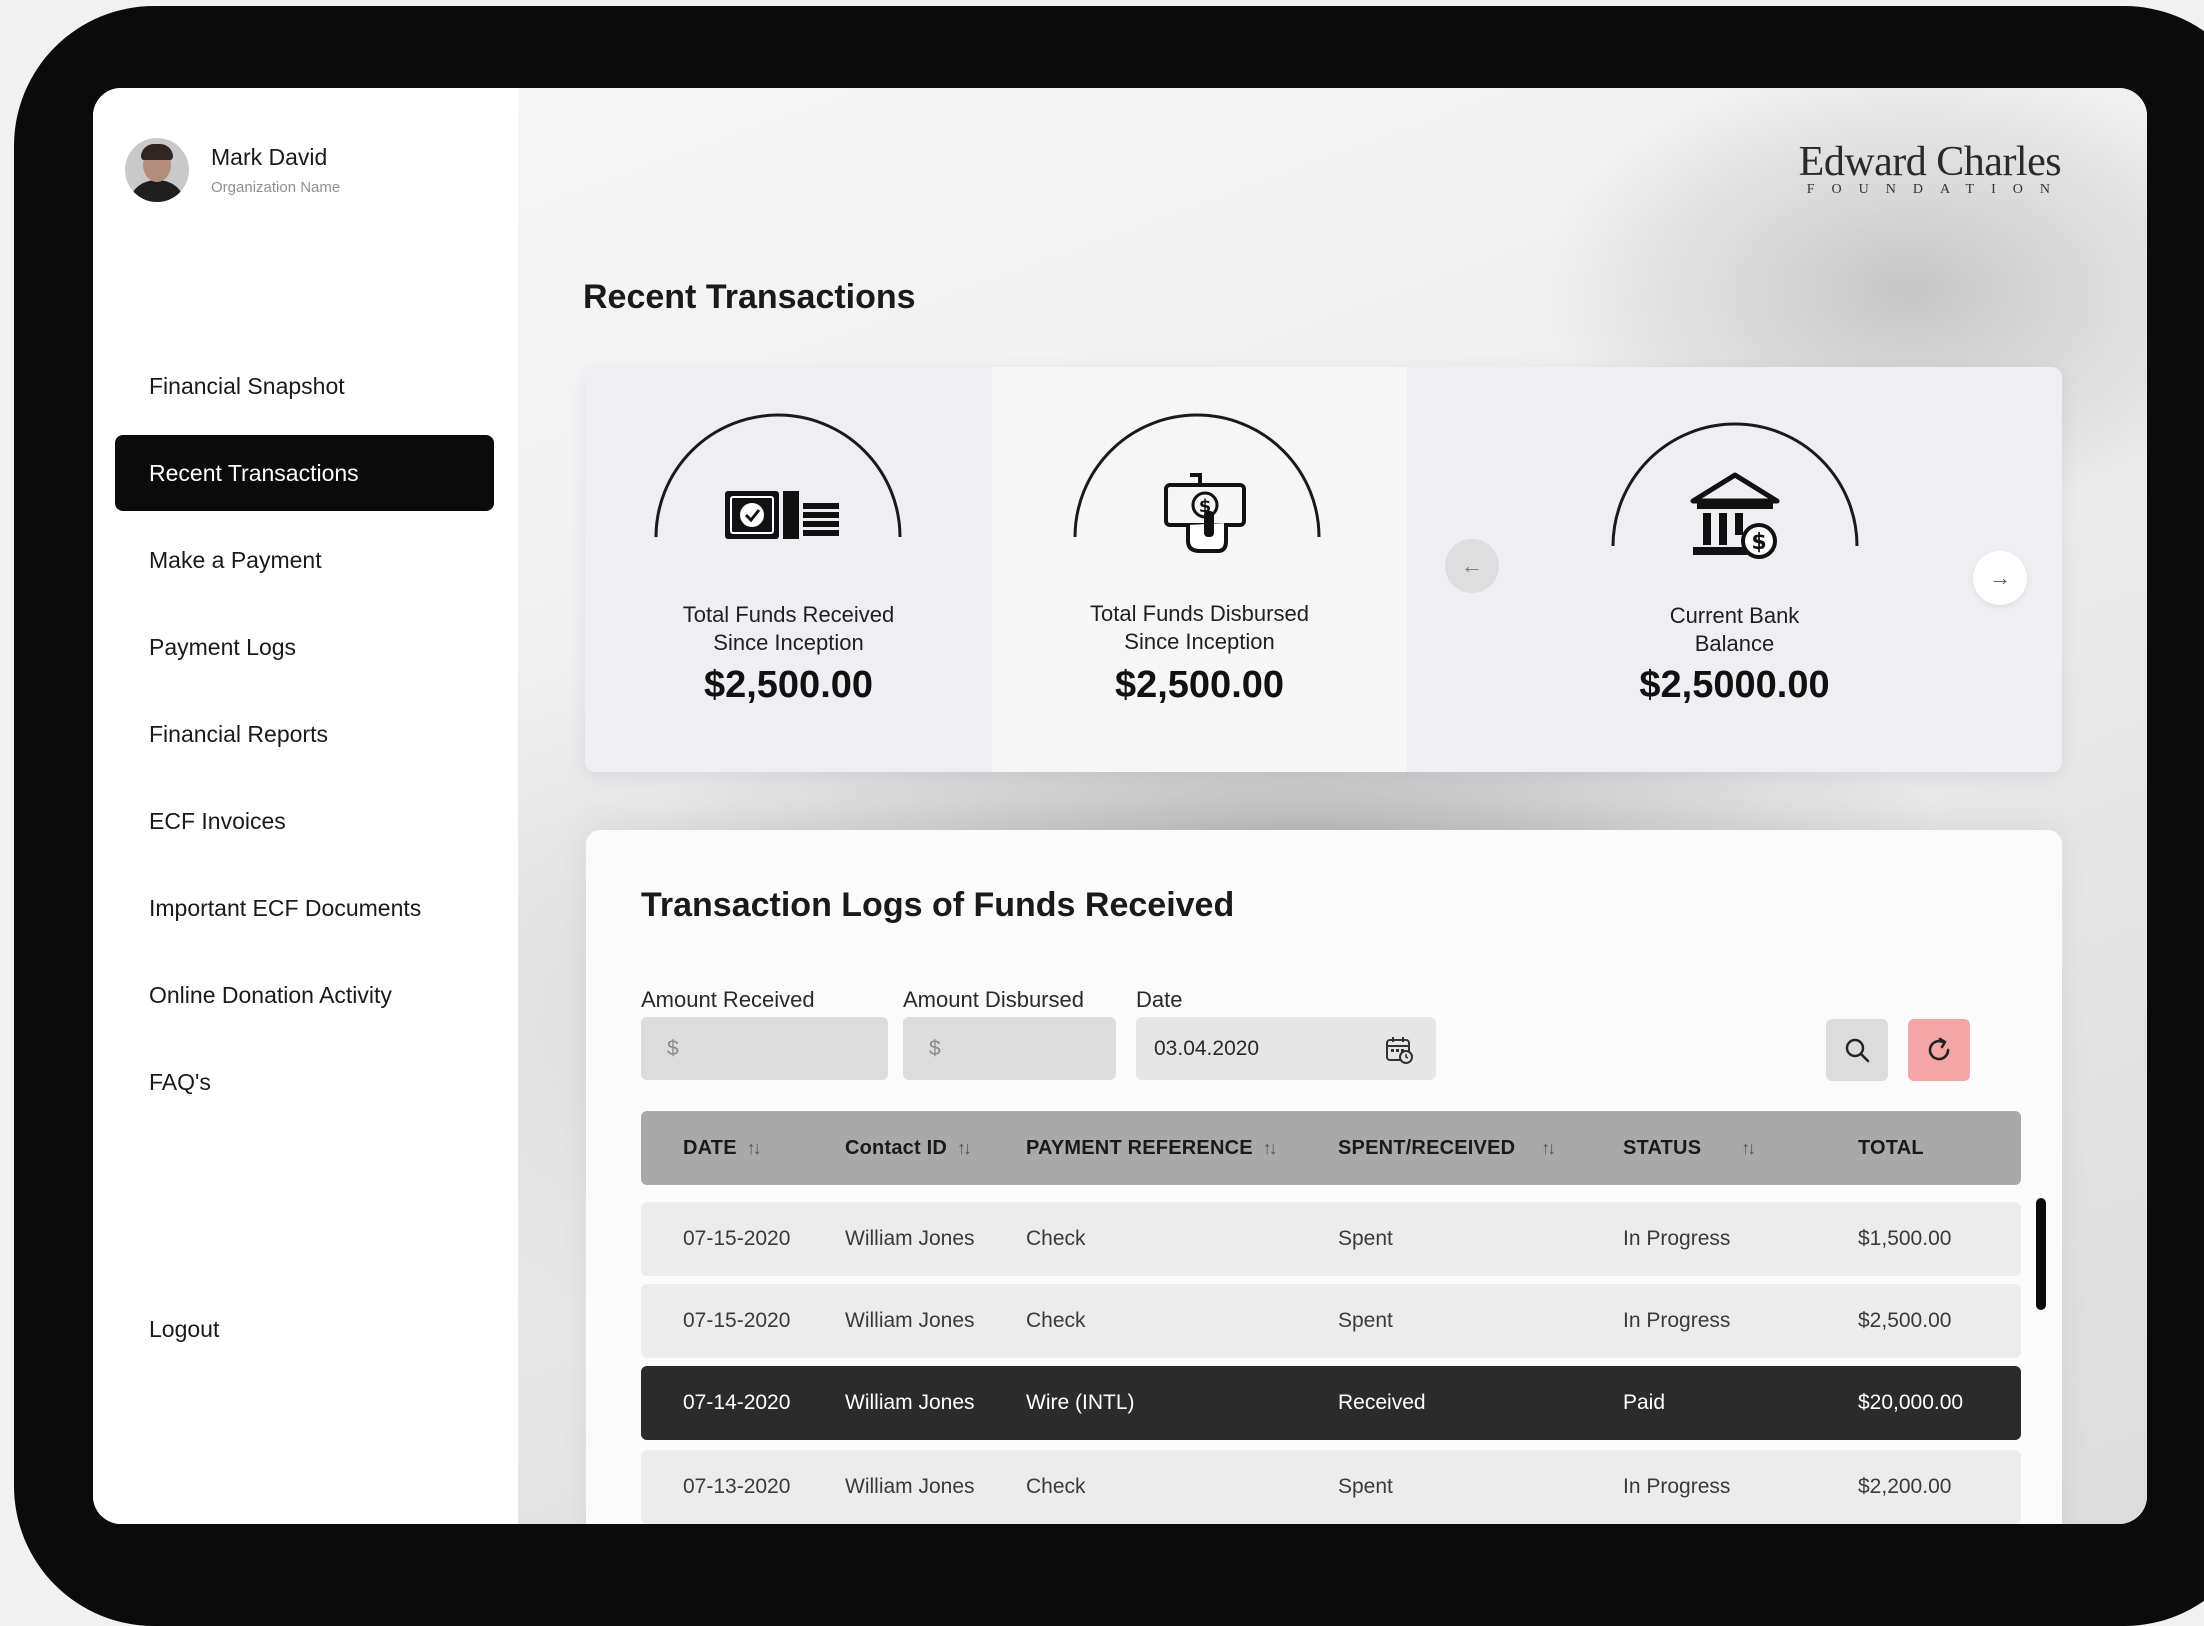 The width and height of the screenshot is (2204, 1626). Describe the element at coordinates (908, 1148) in the screenshot. I see `column-header-contact-id: Contact ID ↑↓` at that location.